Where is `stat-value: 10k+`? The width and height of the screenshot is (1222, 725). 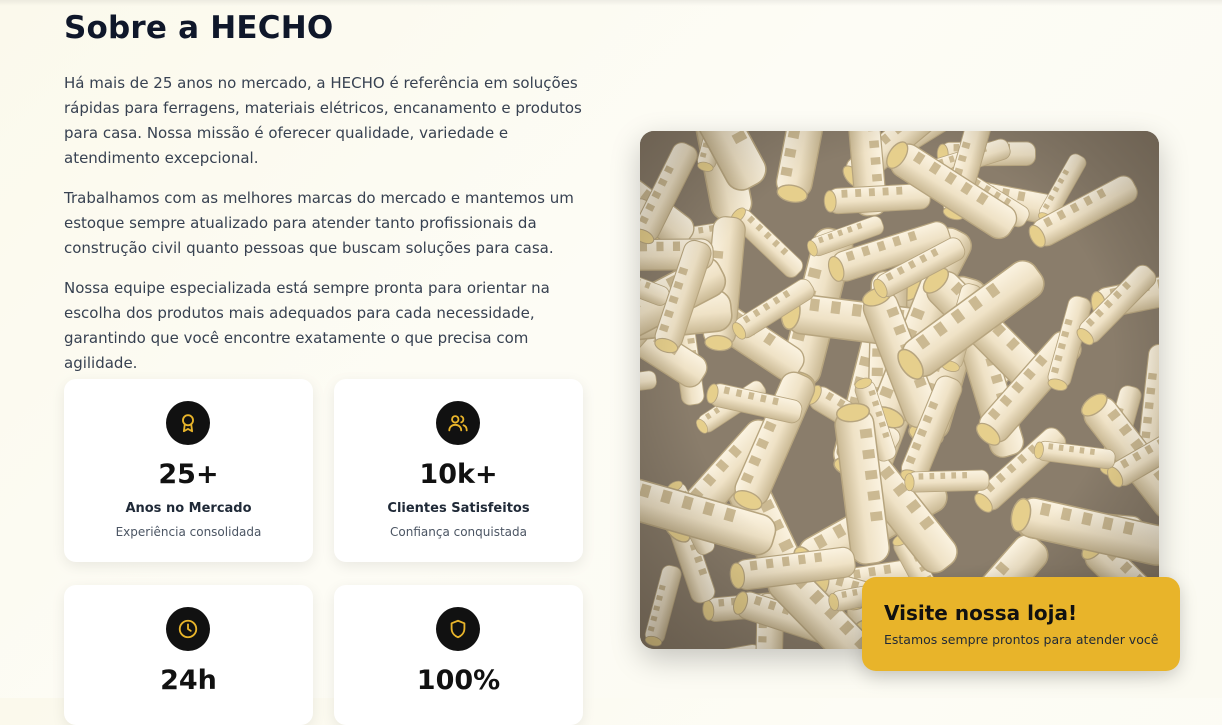
stat-value: 10k+ is located at coordinates (458, 474).